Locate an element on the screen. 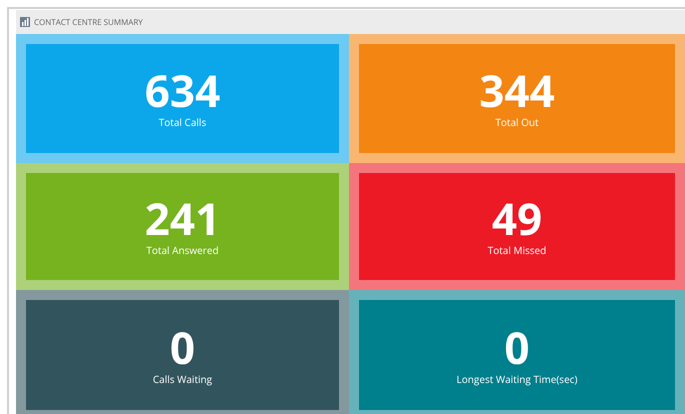 The width and height of the screenshot is (685, 414). stat-value: 344 is located at coordinates (517, 90).